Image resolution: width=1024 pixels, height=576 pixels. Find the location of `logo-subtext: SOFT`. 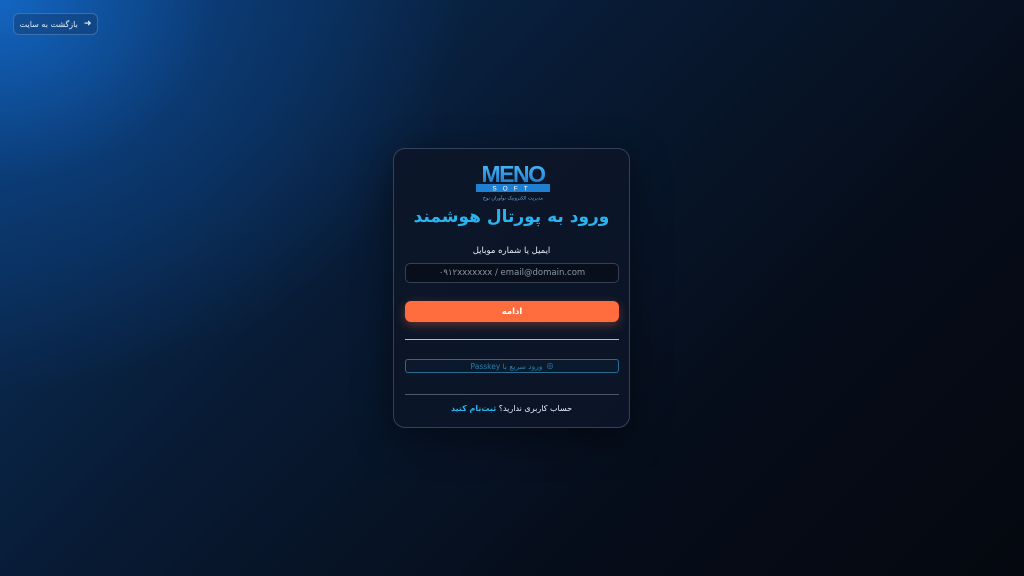

logo-subtext: SOFT is located at coordinates (512, 189).